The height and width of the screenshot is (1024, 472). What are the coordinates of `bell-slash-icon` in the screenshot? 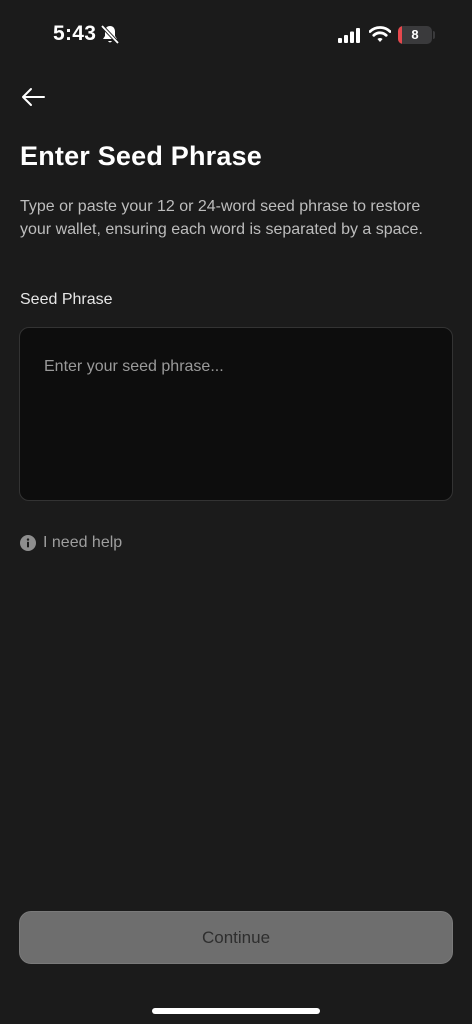 It's located at (110, 34).